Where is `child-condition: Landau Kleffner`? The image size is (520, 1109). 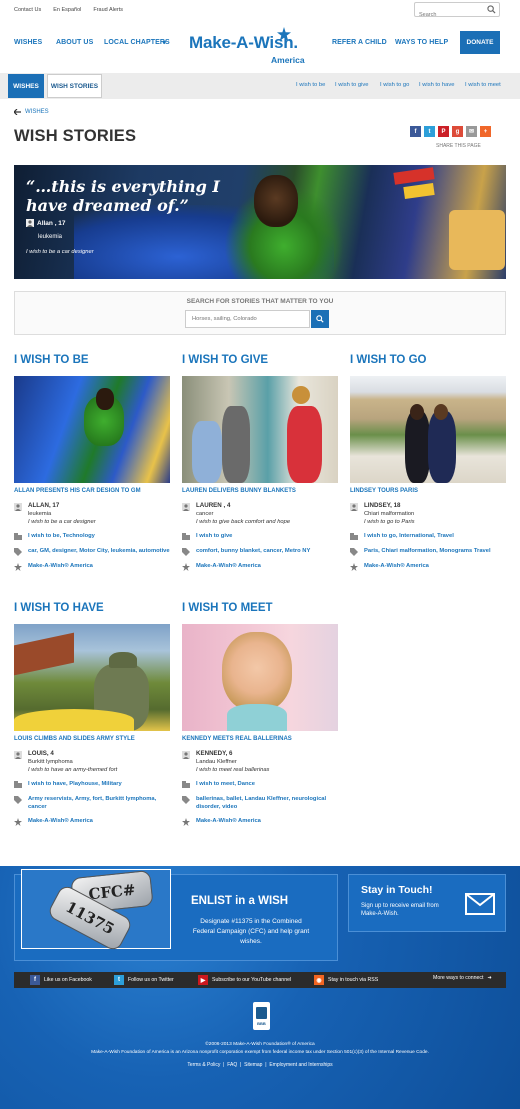 child-condition: Landau Kleffner is located at coordinates (216, 762).